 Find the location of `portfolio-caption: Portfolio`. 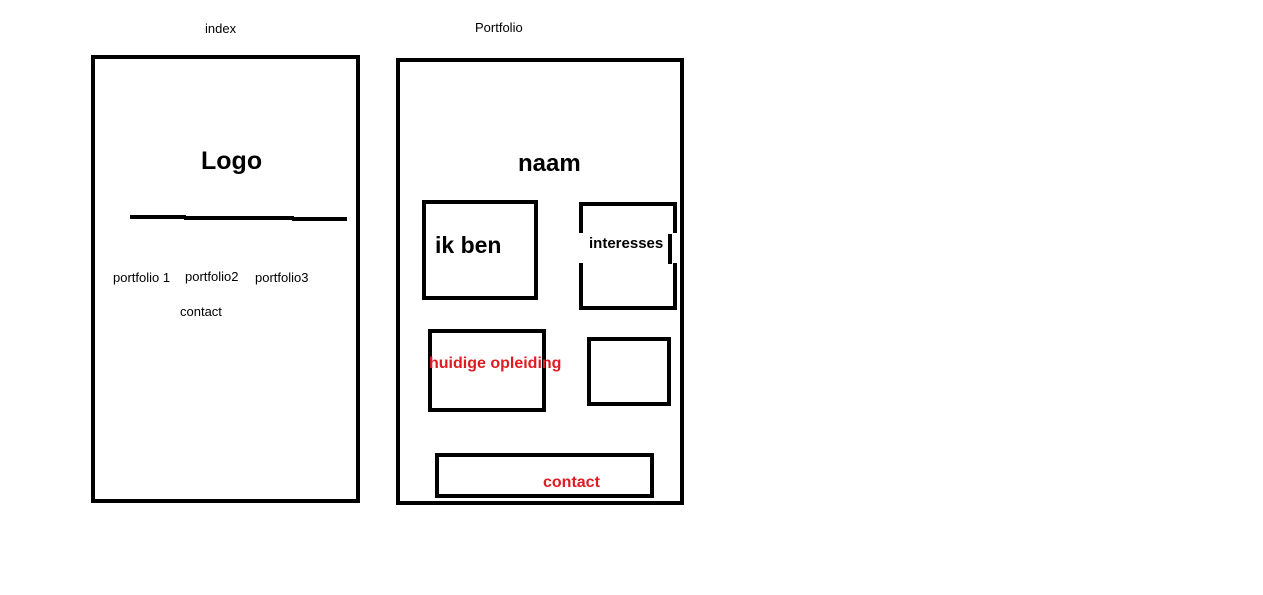

portfolio-caption: Portfolio is located at coordinates (499, 27).